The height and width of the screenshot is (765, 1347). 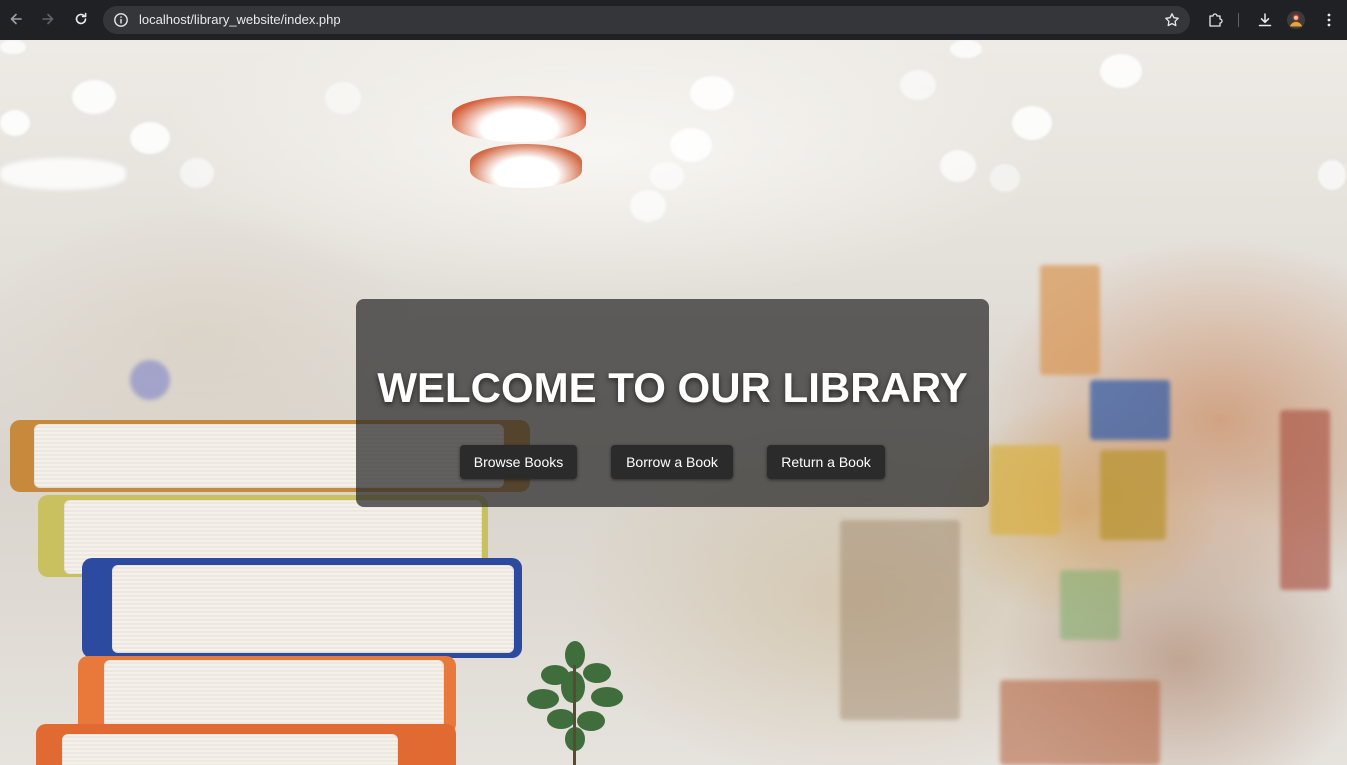 I want to click on avatar, so click(x=1296, y=20).